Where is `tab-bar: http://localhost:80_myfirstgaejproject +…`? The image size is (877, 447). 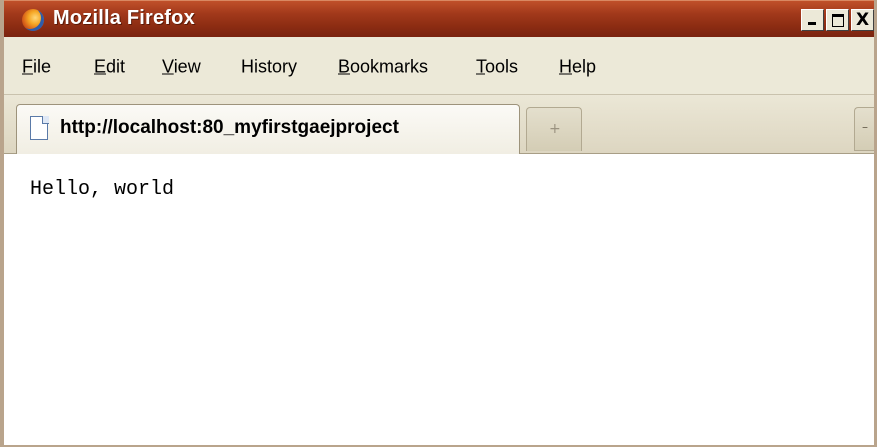
tab-bar: http://localhost:80_myfirstgaejproject +… is located at coordinates (439, 124).